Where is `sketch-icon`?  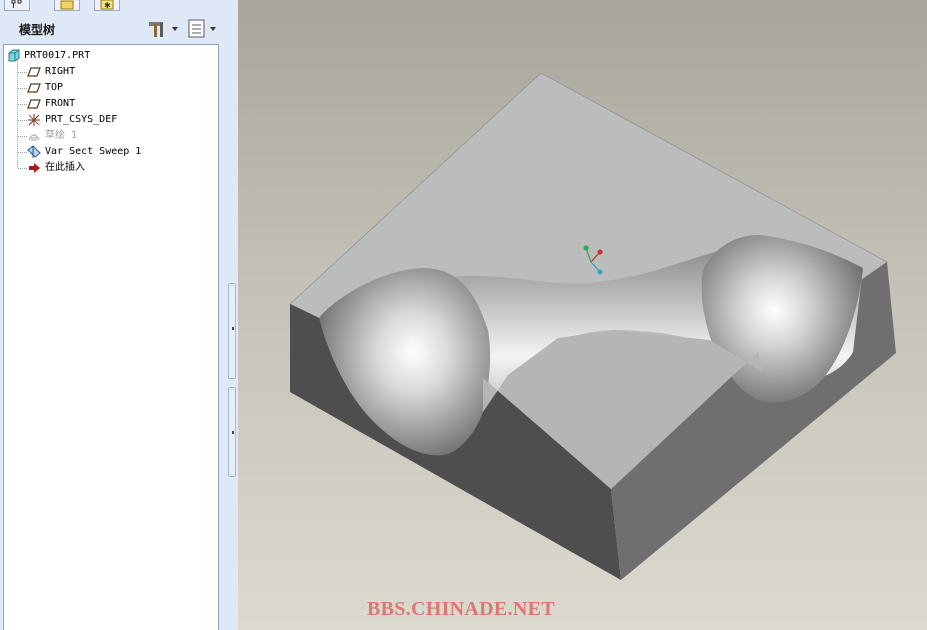 sketch-icon is located at coordinates (34, 137).